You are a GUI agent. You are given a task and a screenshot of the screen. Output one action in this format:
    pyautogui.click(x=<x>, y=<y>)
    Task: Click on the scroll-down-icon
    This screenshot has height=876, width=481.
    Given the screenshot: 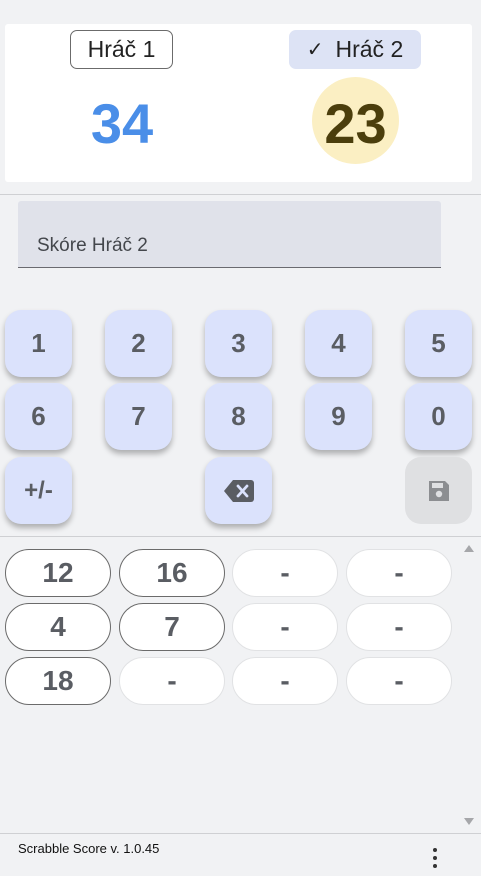 What is the action you would take?
    pyautogui.click(x=469, y=821)
    